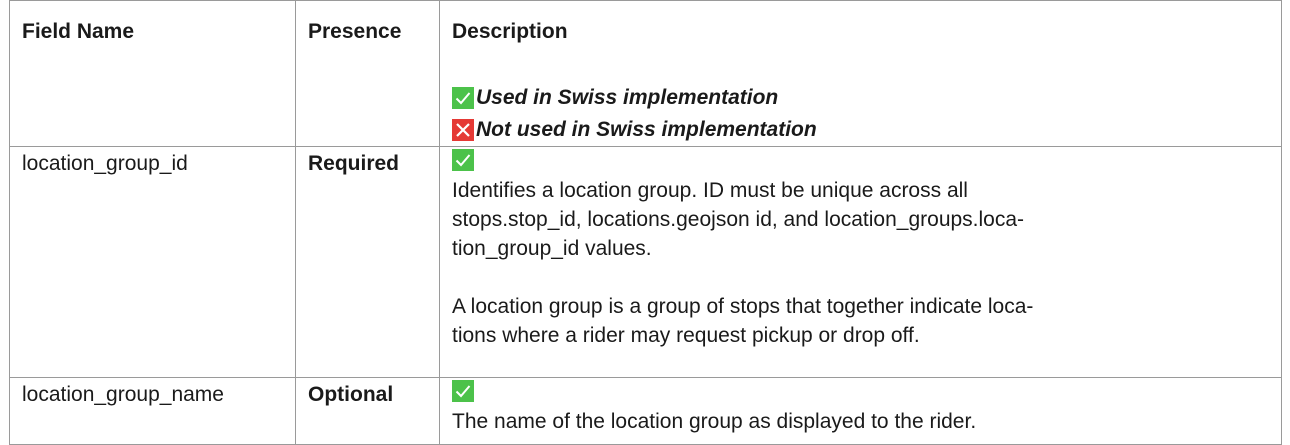  Describe the element at coordinates (866, 98) in the screenshot. I see `legend-used: Used in Swiss implementation` at that location.